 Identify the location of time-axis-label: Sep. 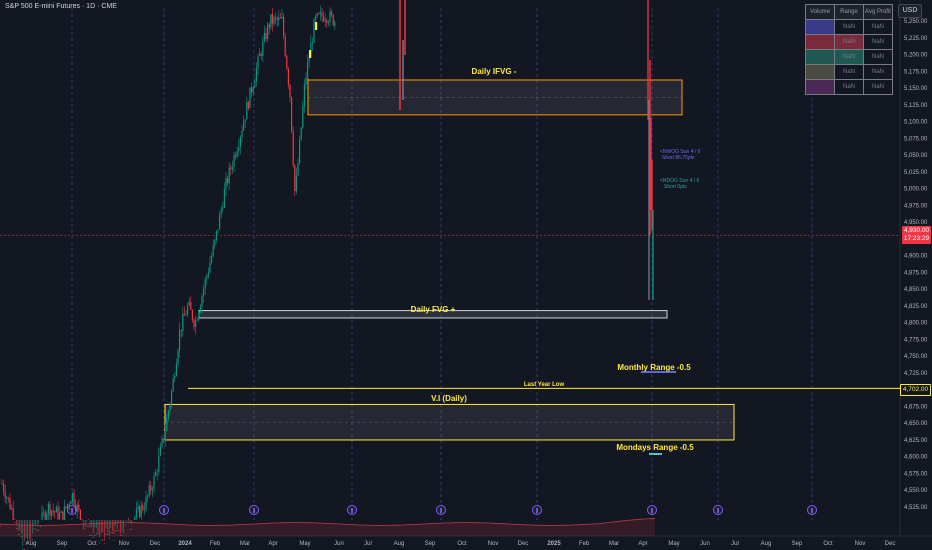
(797, 544).